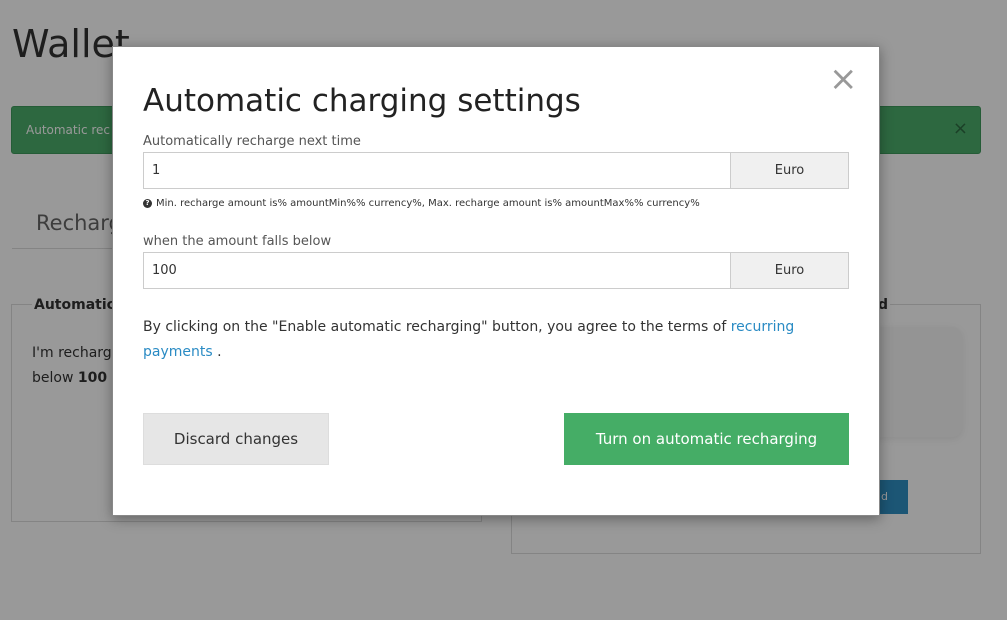 This screenshot has height=620, width=1007. I want to click on recharge-amount-input, so click(437, 170).